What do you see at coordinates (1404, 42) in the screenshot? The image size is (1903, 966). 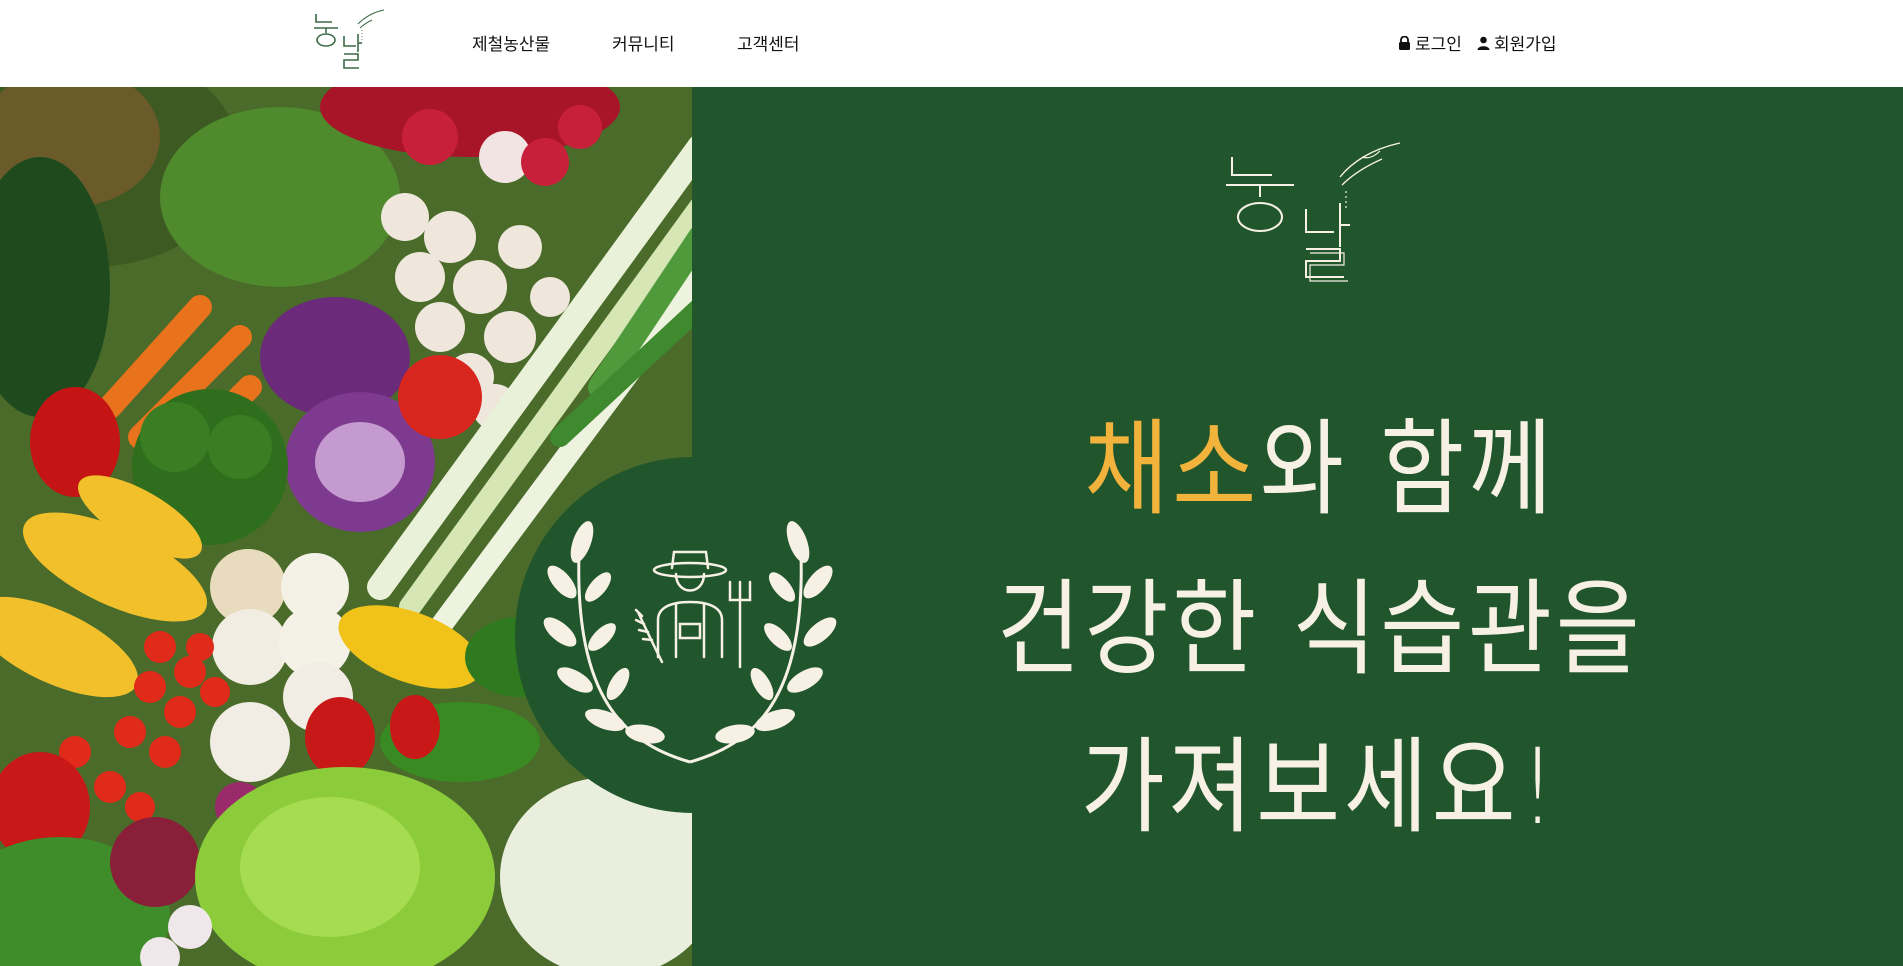 I see `lock-icon` at bounding box center [1404, 42].